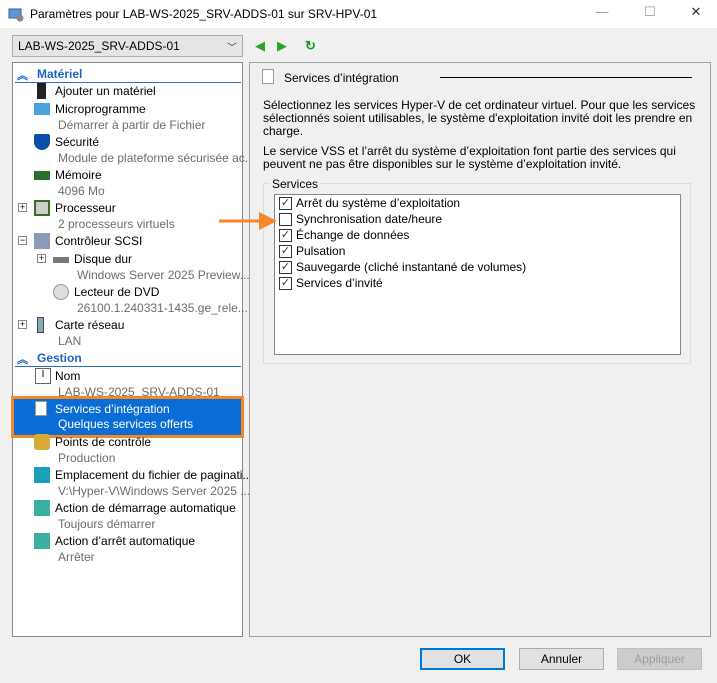  Describe the element at coordinates (42, 175) in the screenshot. I see `memory-icon` at that location.